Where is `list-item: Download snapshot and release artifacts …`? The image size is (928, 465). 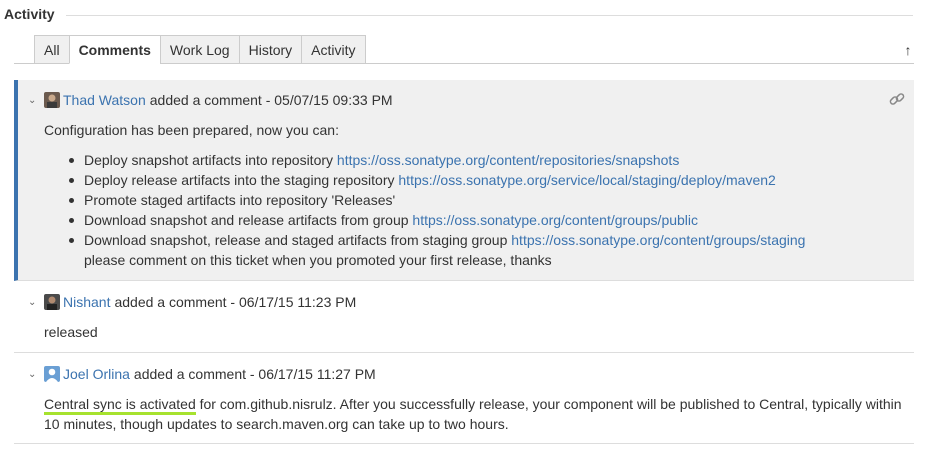 list-item: Download snapshot and release artifacts … is located at coordinates (475, 220).